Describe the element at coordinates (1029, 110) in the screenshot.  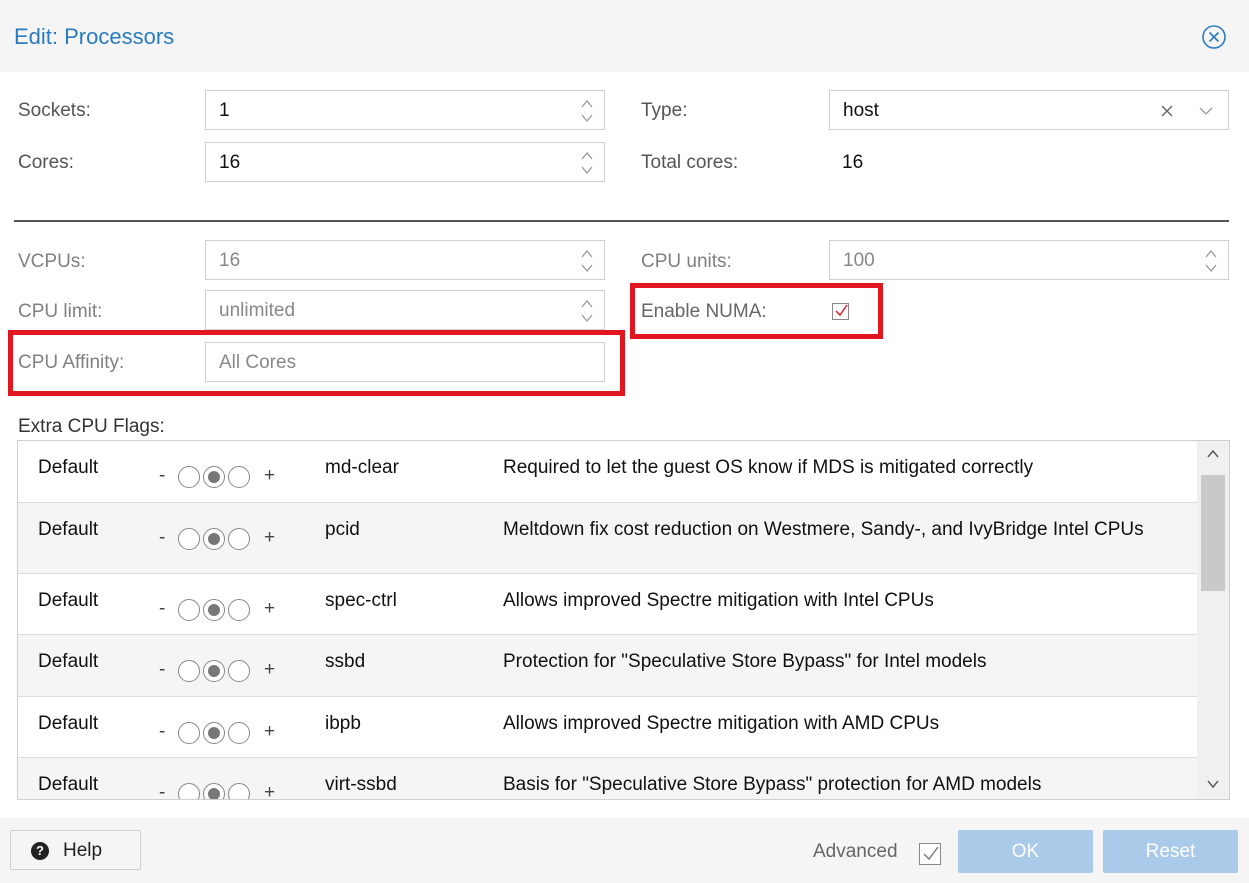
I see `type-select: host` at that location.